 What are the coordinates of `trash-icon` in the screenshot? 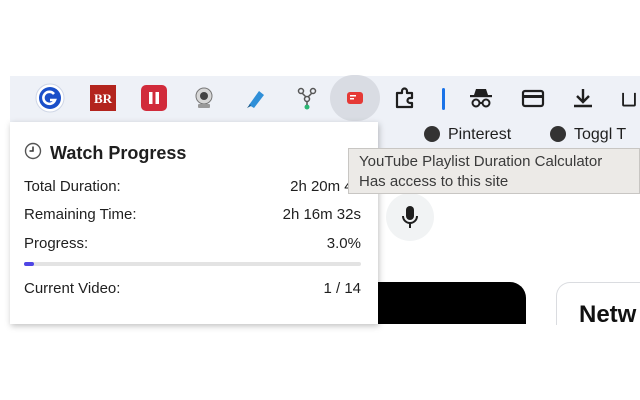 It's located at (629, 98).